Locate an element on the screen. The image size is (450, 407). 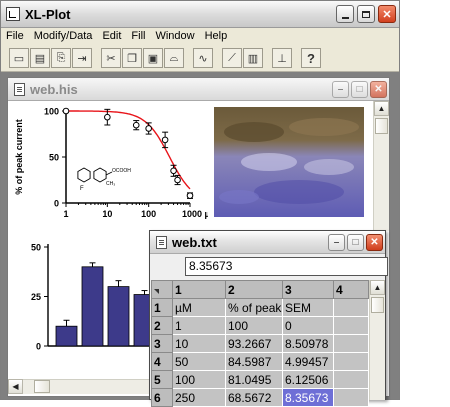
menu-bar: File Modify/Data Edit Fill Window Help is located at coordinates (200, 36).